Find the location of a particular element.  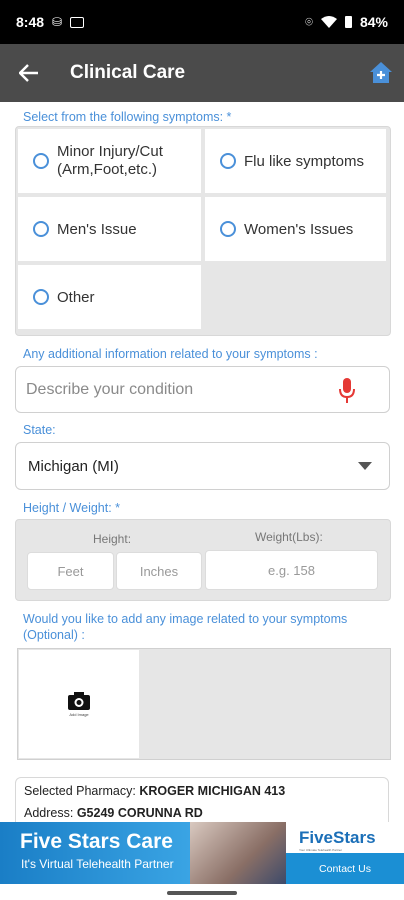

banner-subtitle: It's Virtual Telehealth Partner is located at coordinates (97, 864).